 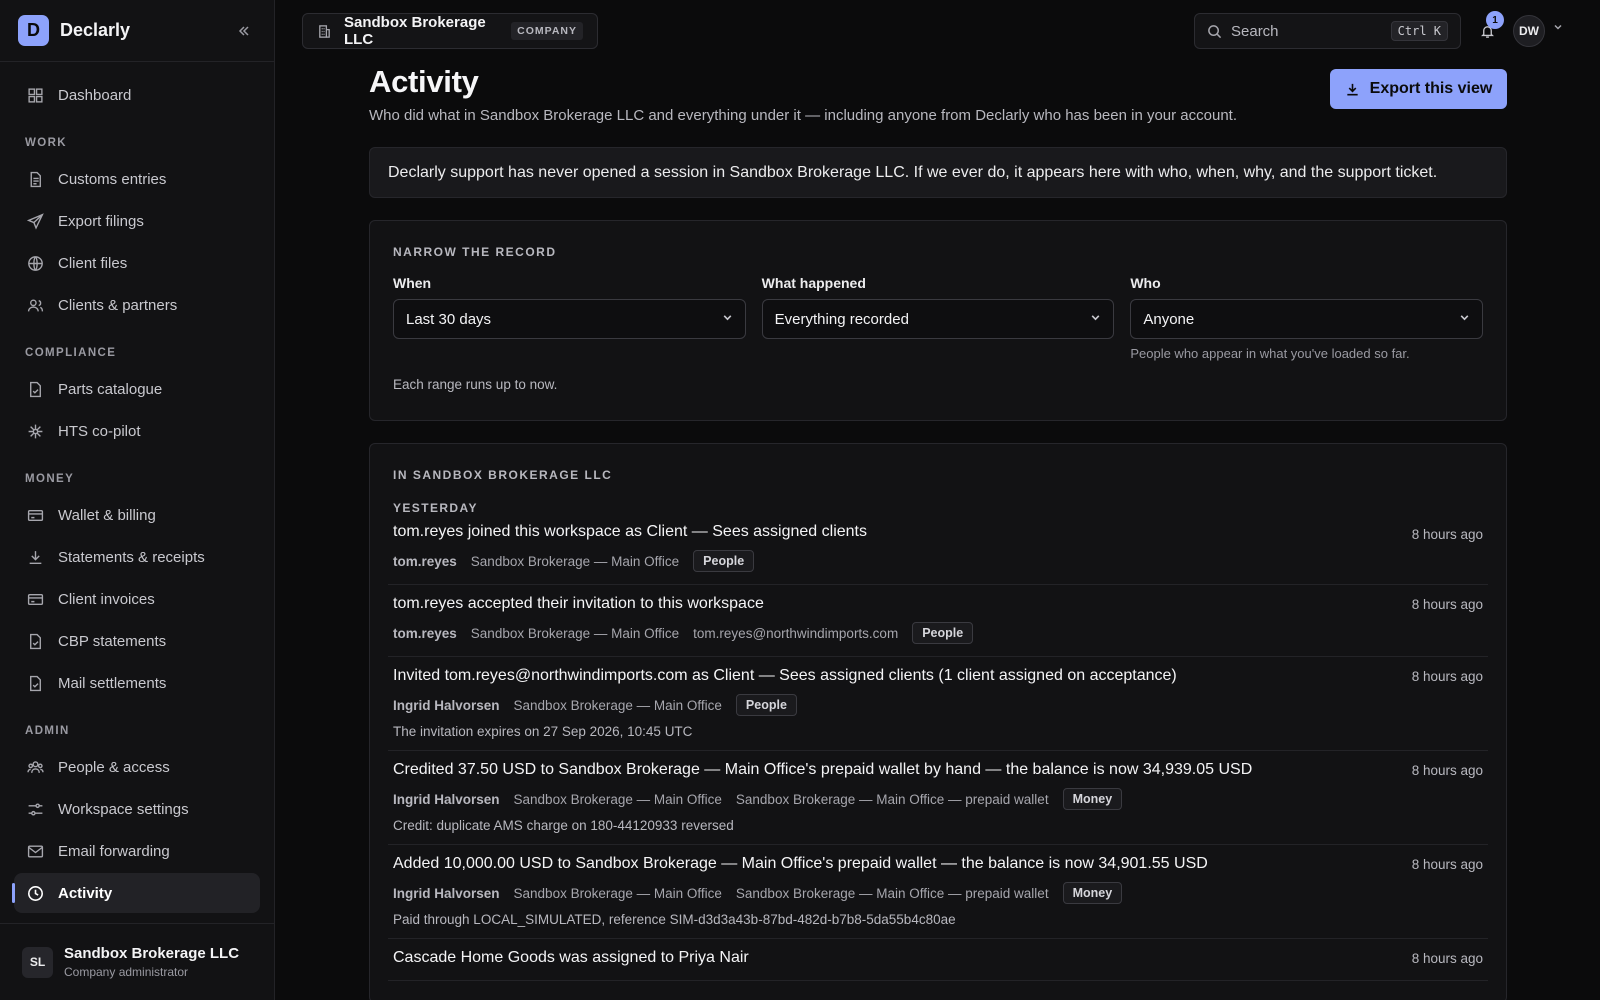 What do you see at coordinates (136, 893) in the screenshot?
I see `sidebar-item-activity: Activity` at bounding box center [136, 893].